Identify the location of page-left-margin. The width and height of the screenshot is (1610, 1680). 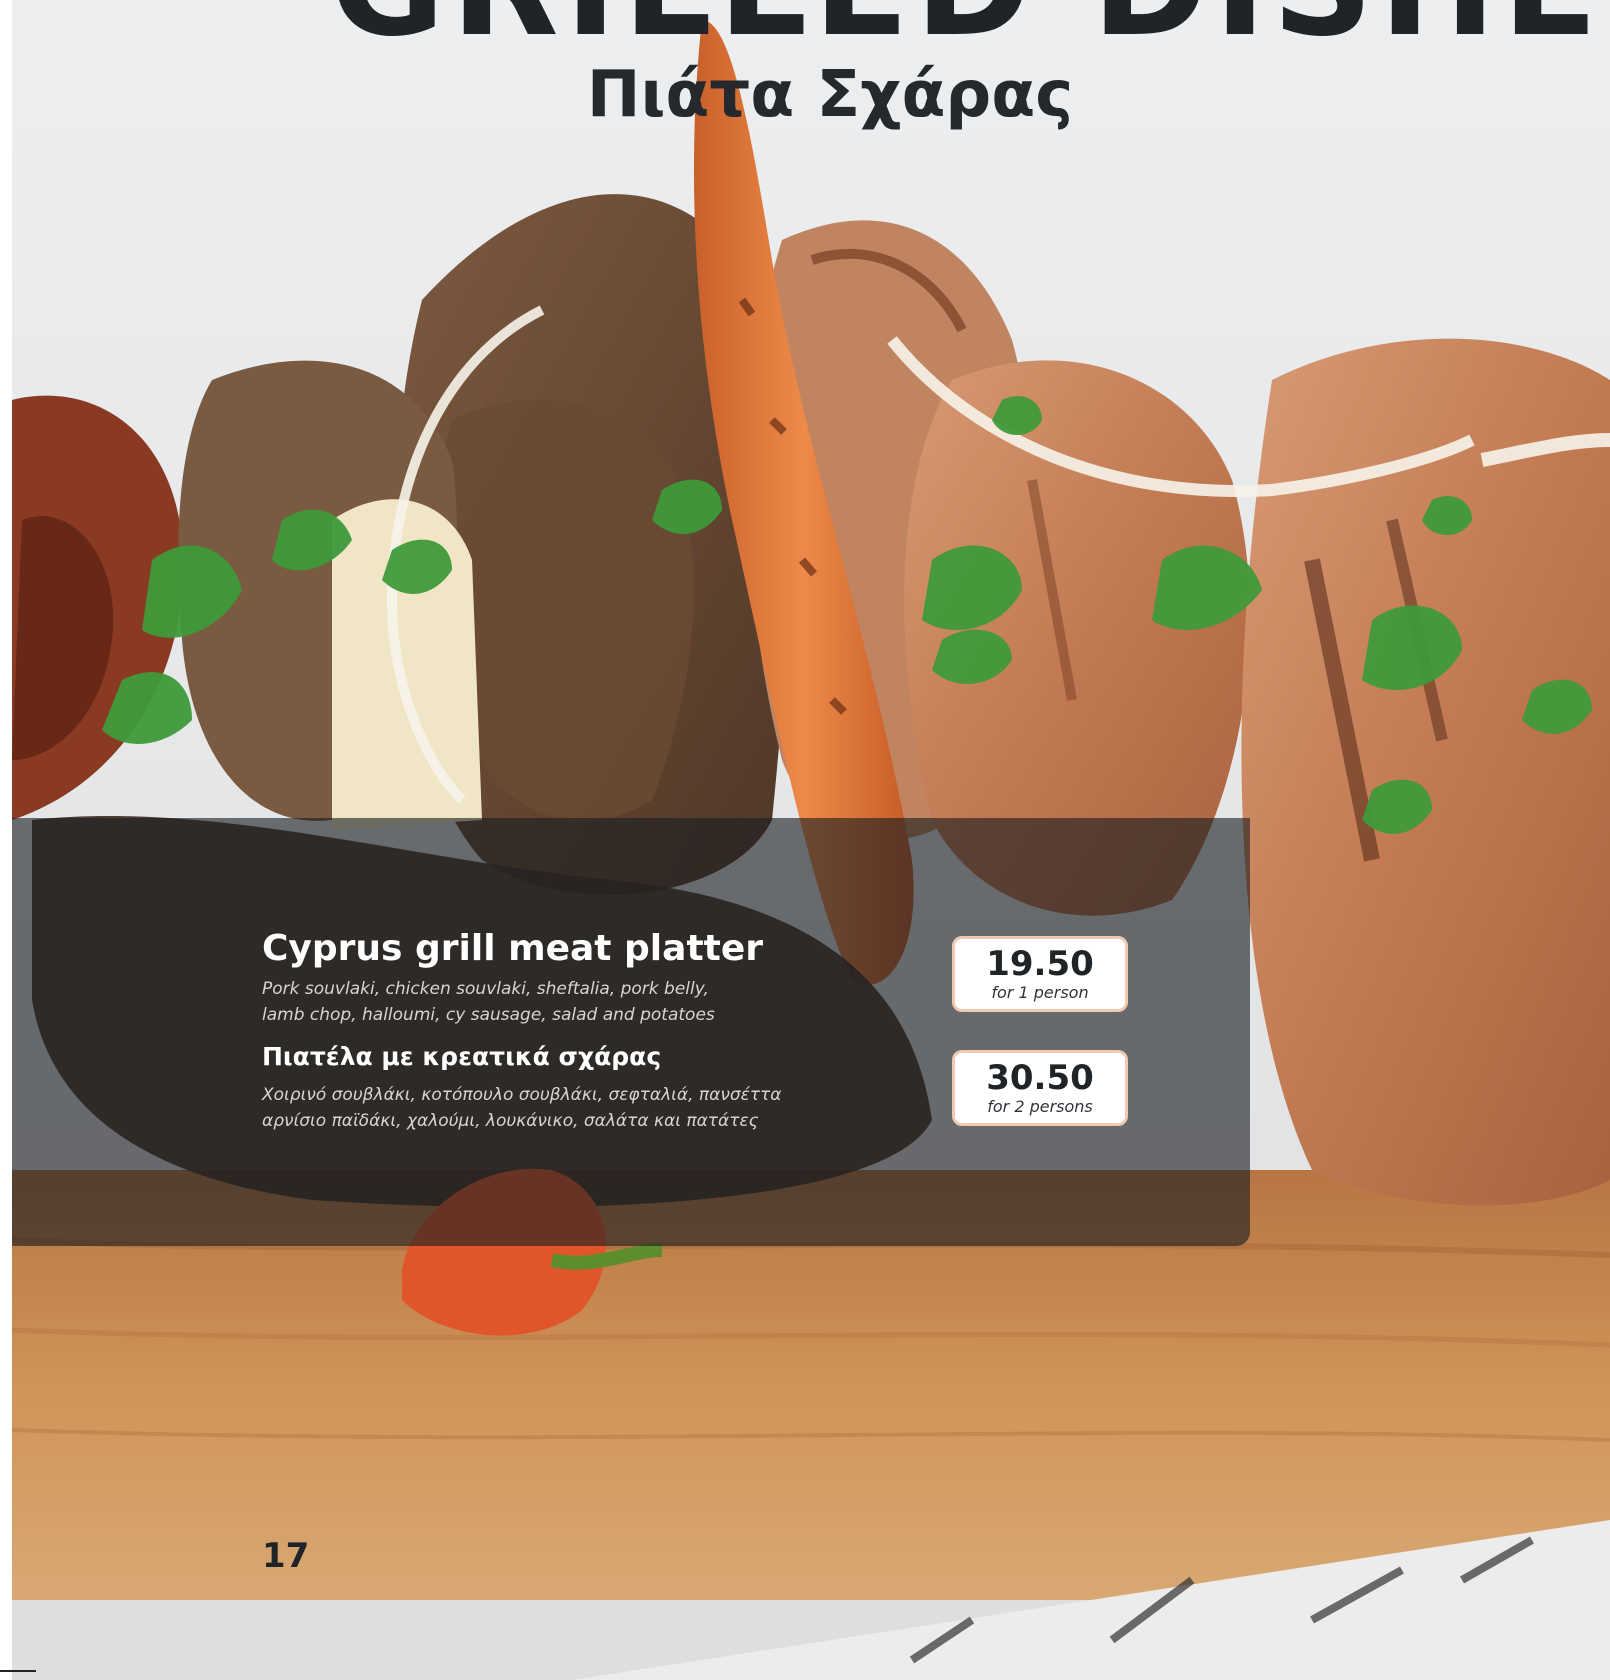
(6, 840).